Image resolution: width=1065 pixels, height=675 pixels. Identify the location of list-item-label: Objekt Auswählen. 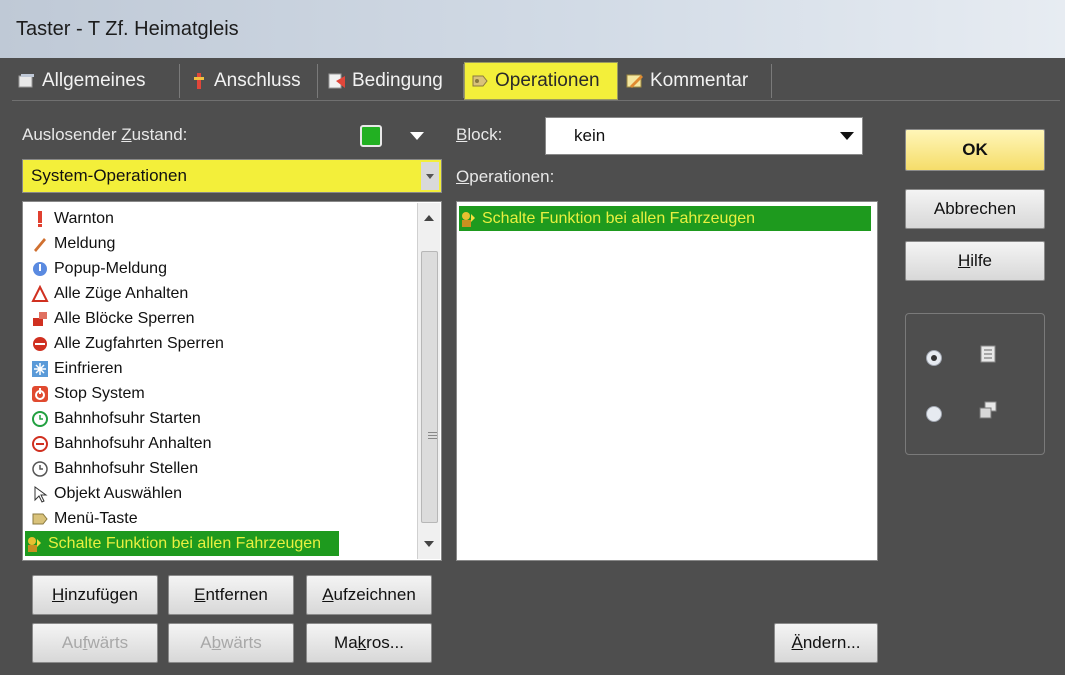
(118, 493).